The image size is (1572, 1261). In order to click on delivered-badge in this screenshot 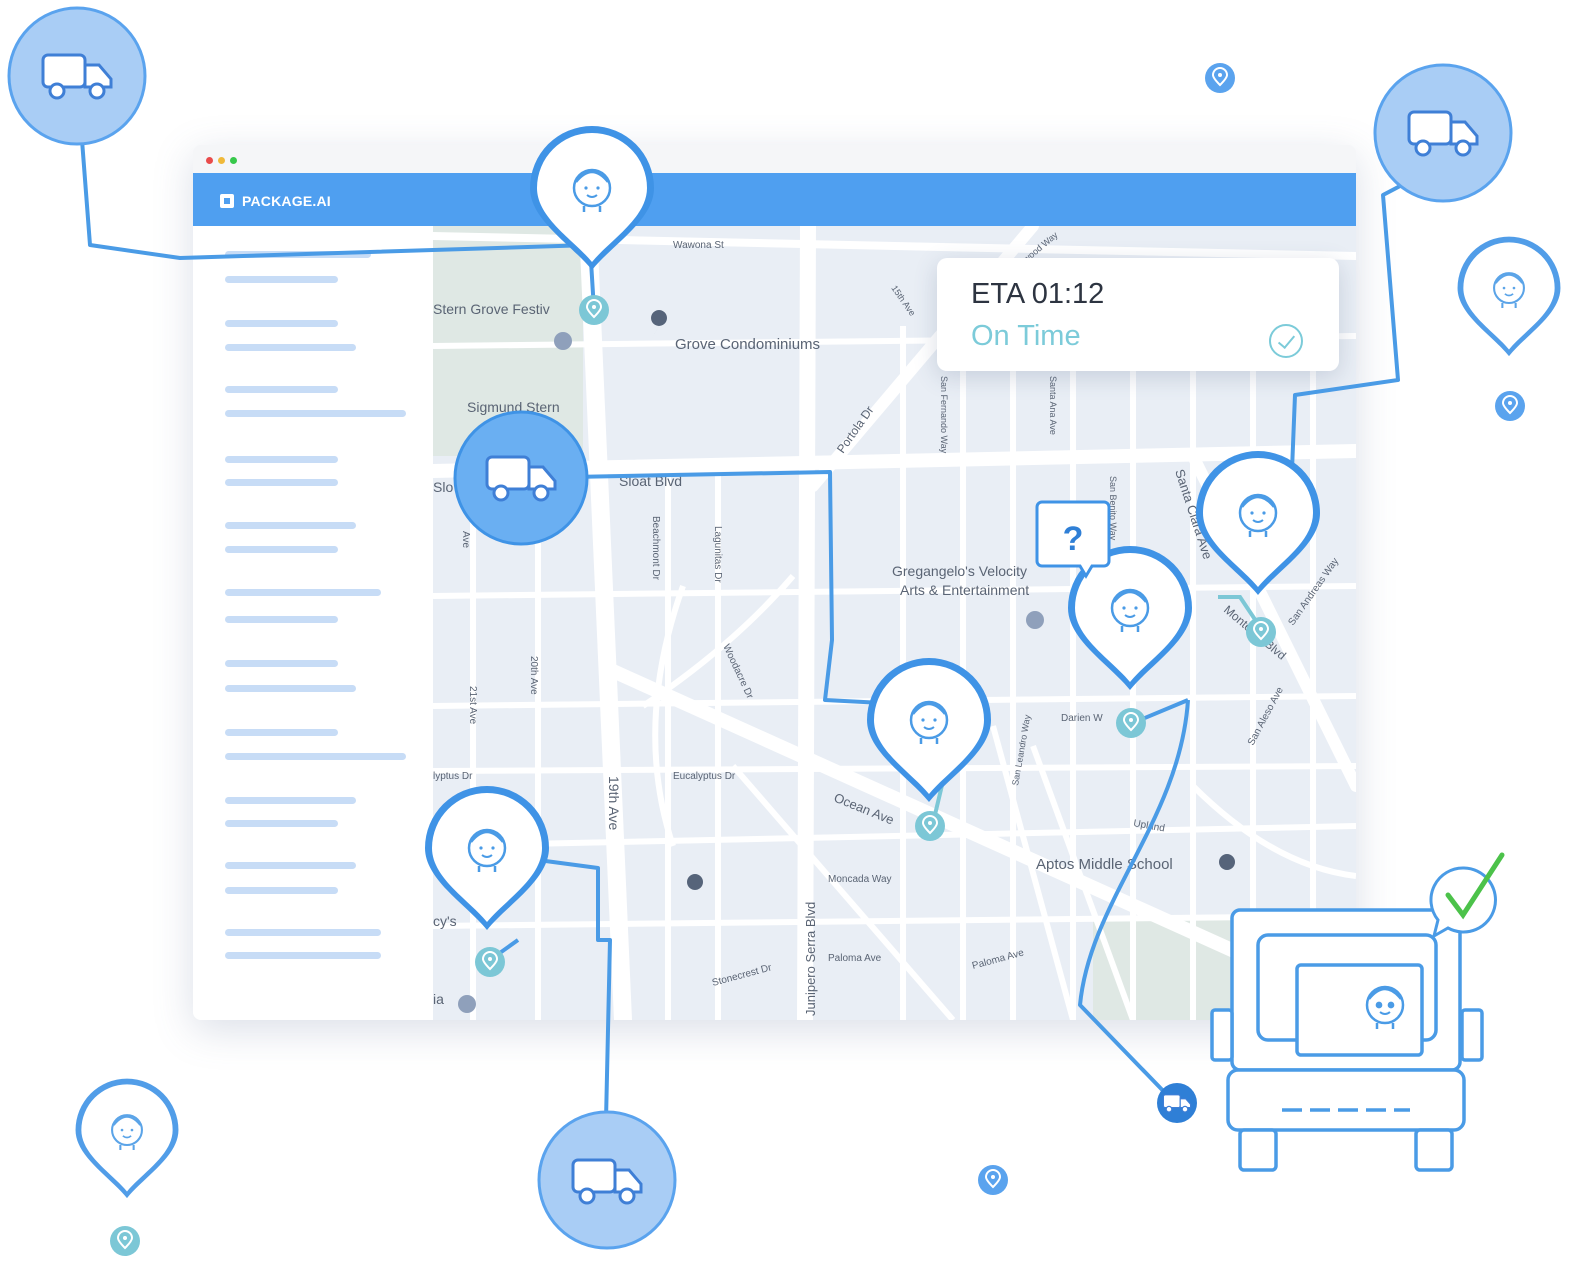, I will do `click(1467, 896)`.